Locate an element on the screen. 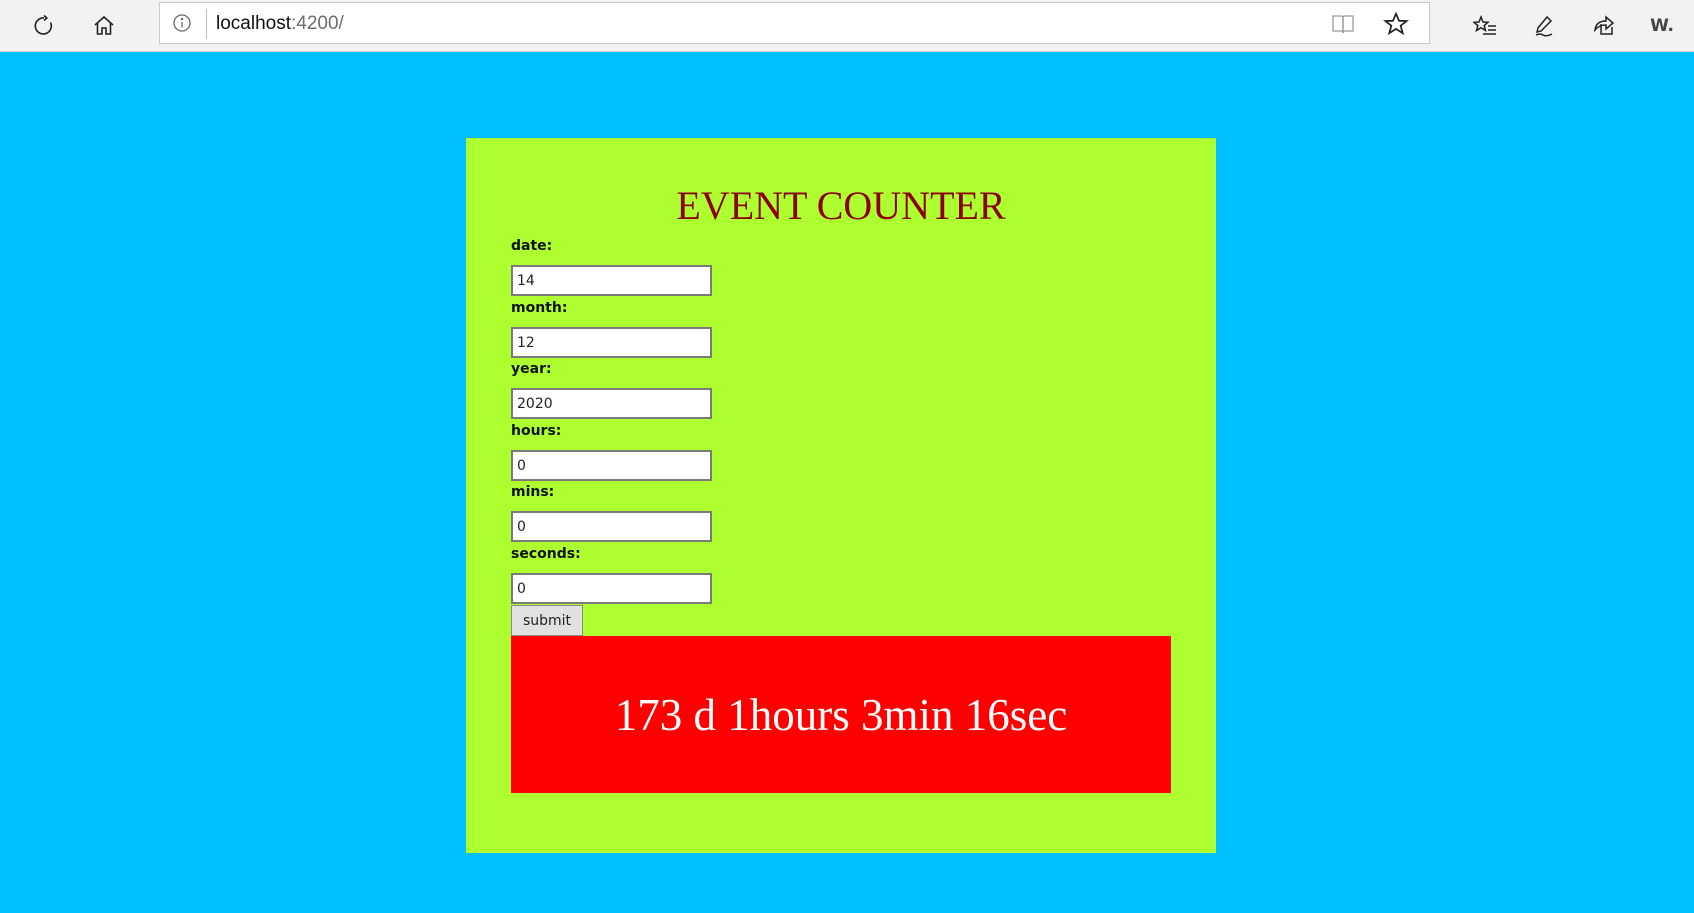 This screenshot has height=913, width=1694. book-icon is located at coordinates (1343, 24).